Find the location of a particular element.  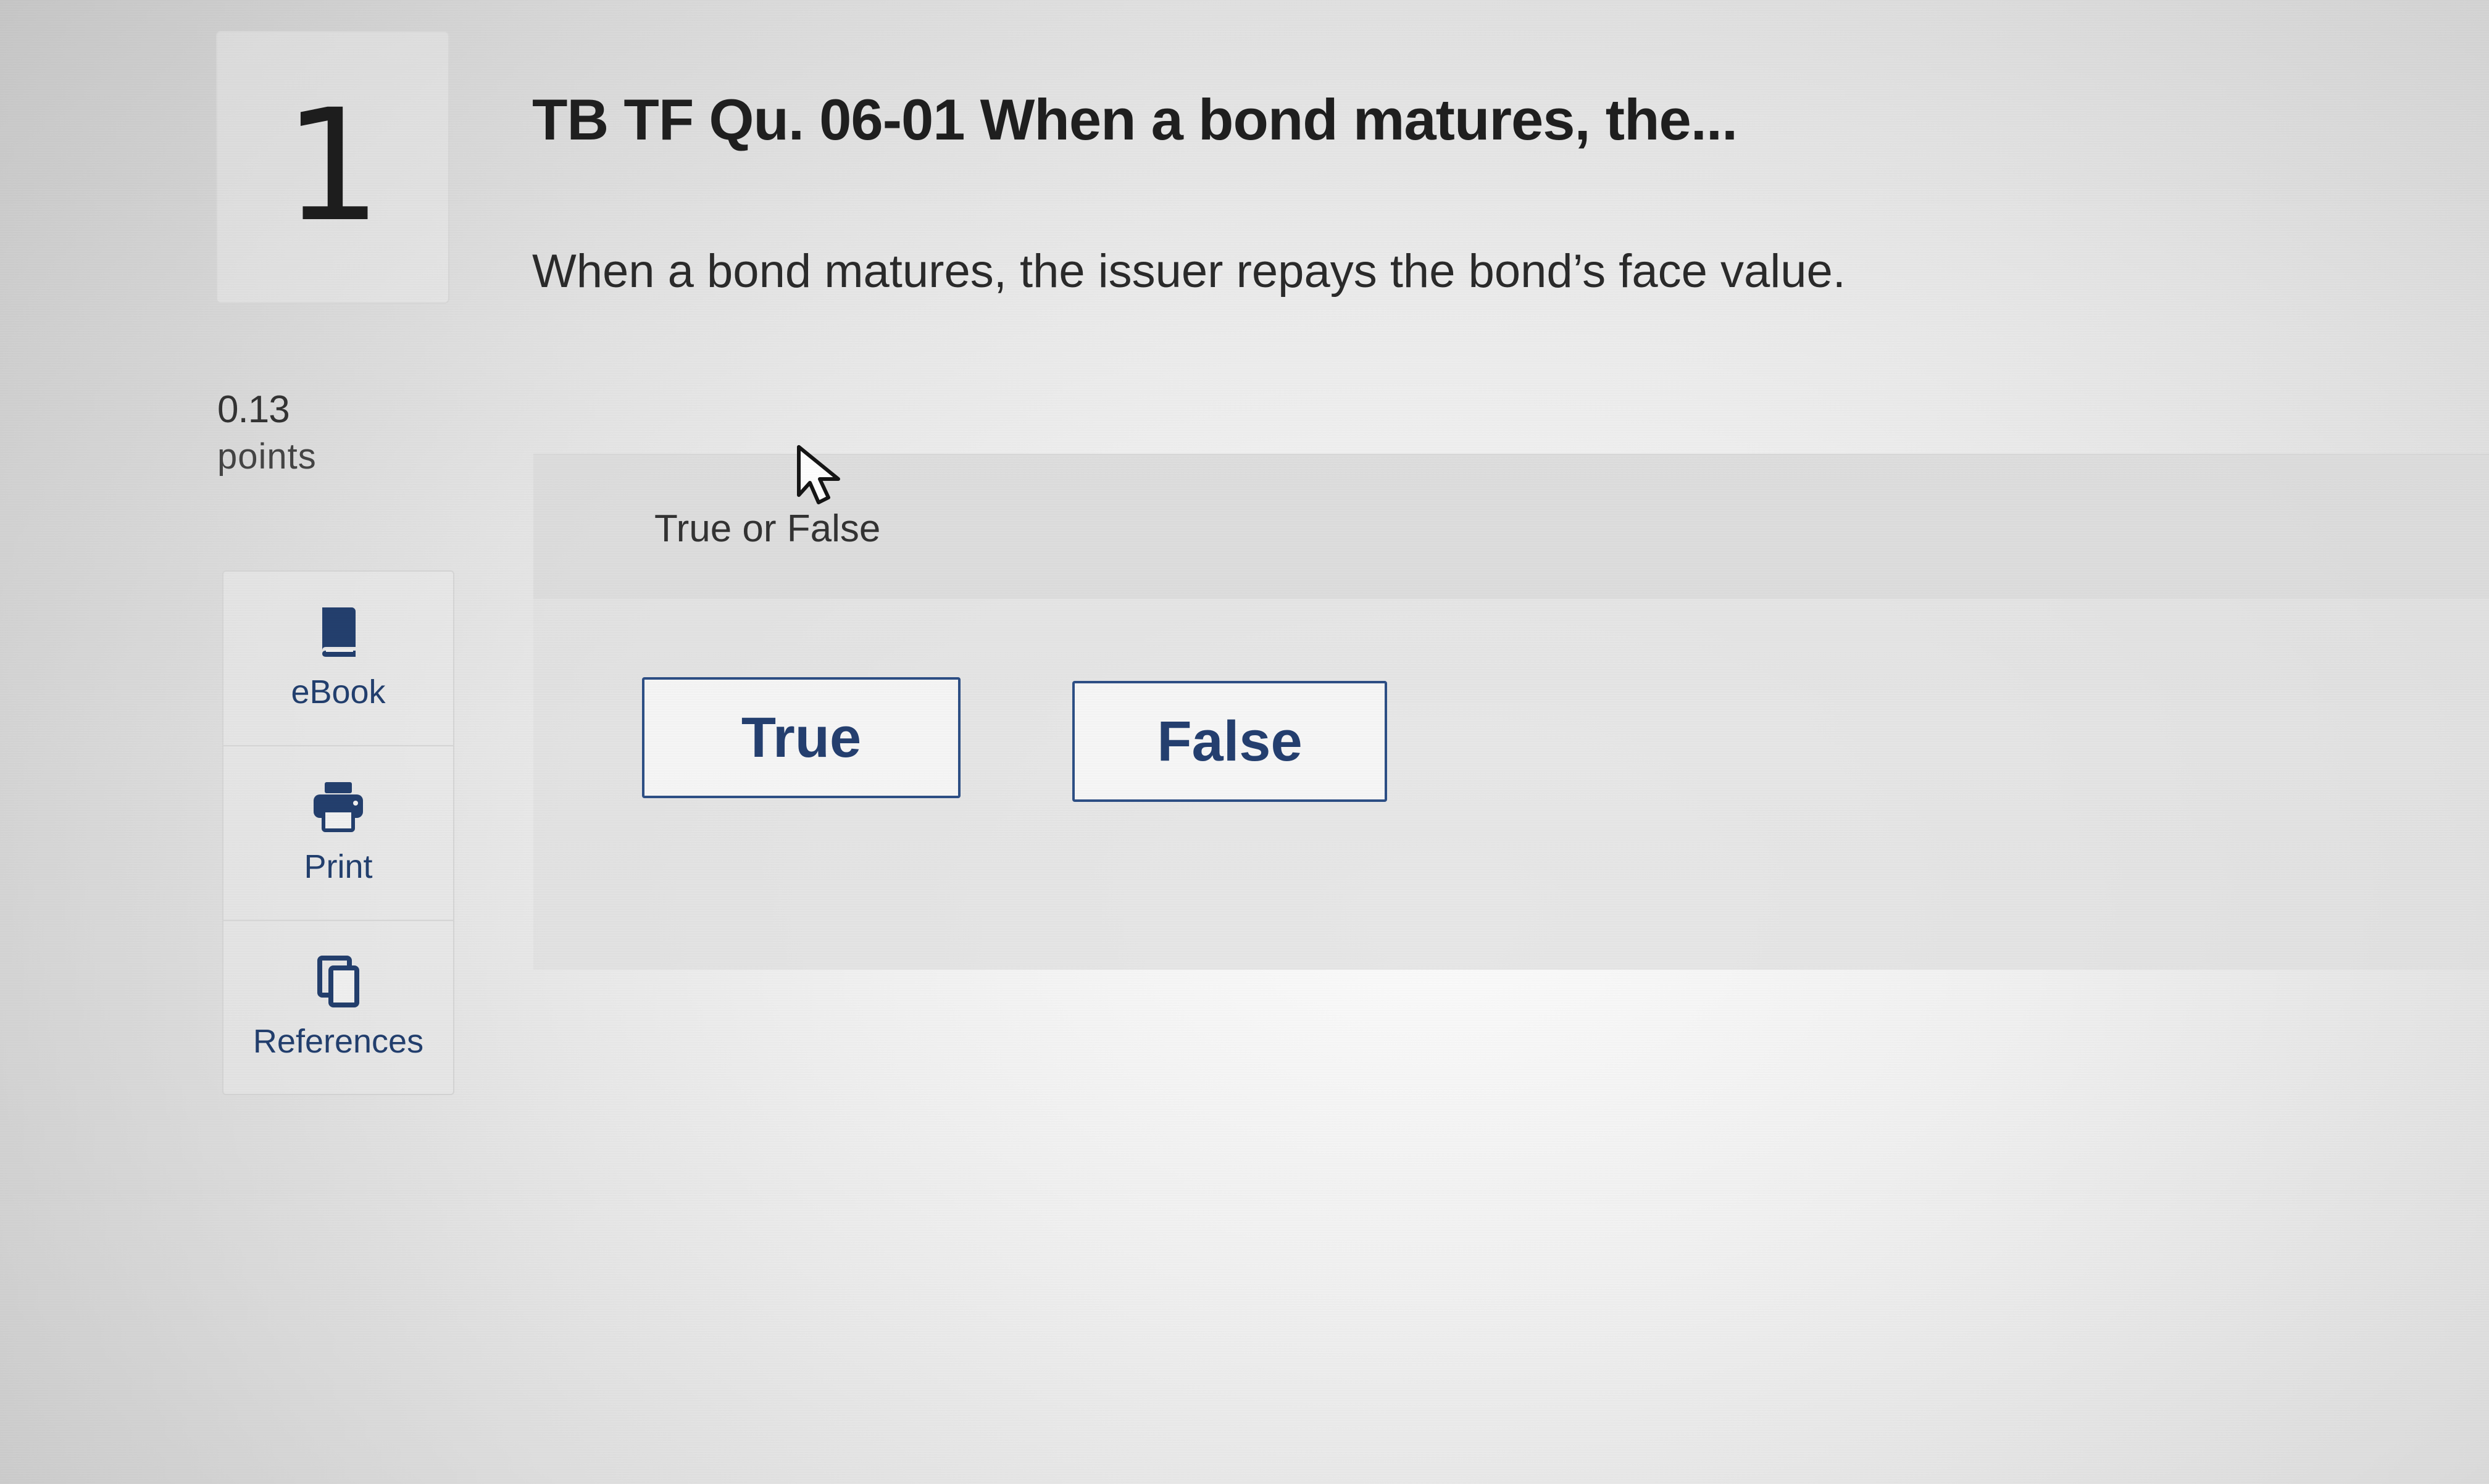

points-value: 0.13 is located at coordinates (254, 409).